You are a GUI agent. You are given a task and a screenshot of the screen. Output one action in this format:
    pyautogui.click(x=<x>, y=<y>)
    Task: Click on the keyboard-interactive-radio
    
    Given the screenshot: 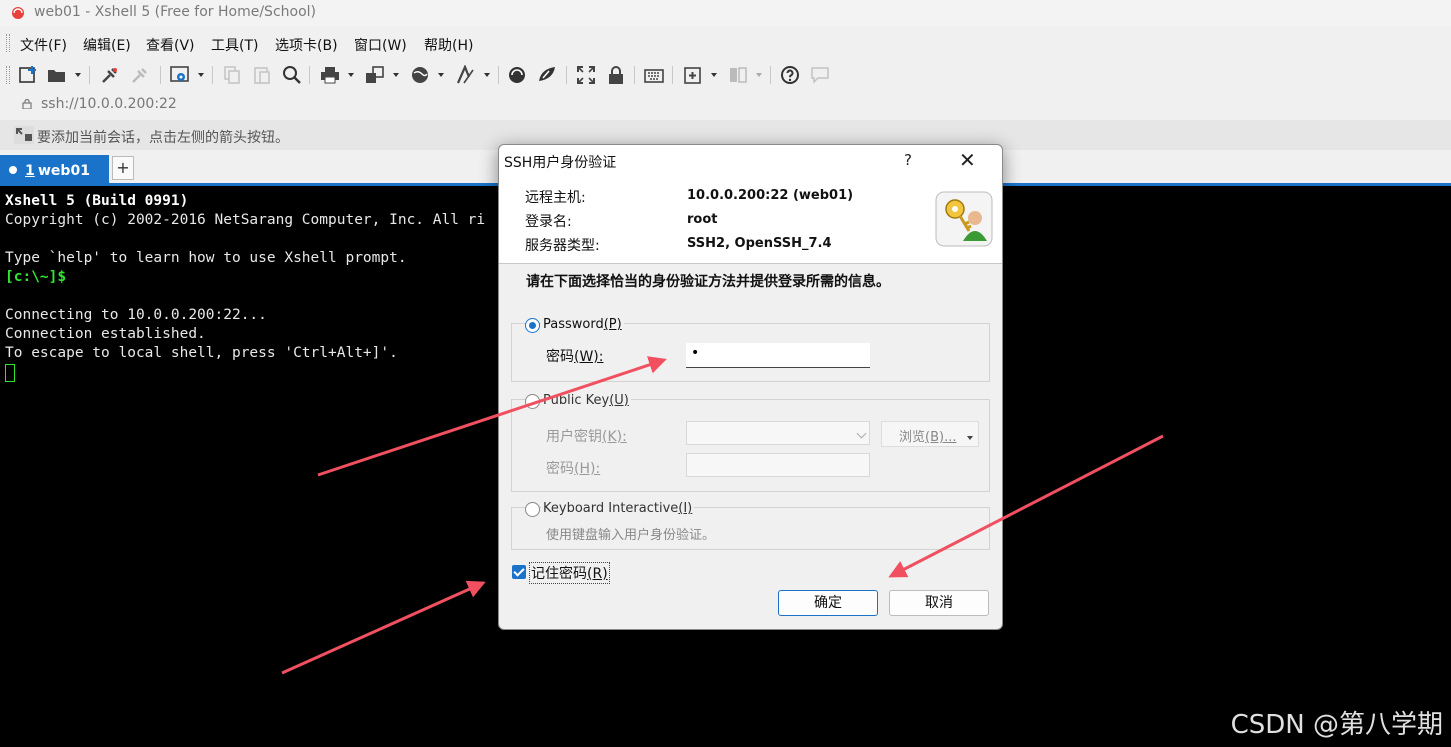 What is the action you would take?
    pyautogui.click(x=532, y=509)
    